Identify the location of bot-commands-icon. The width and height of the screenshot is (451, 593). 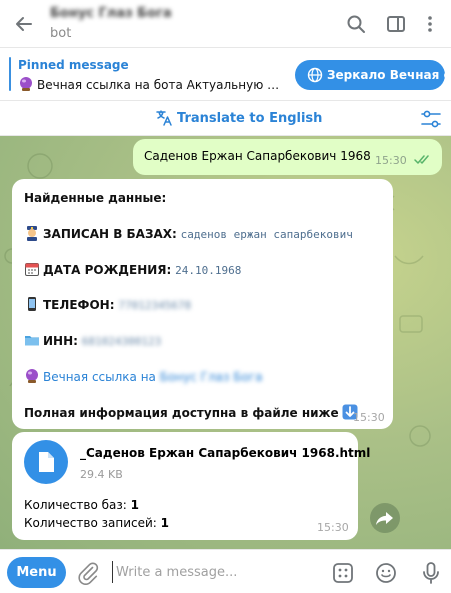
(343, 573).